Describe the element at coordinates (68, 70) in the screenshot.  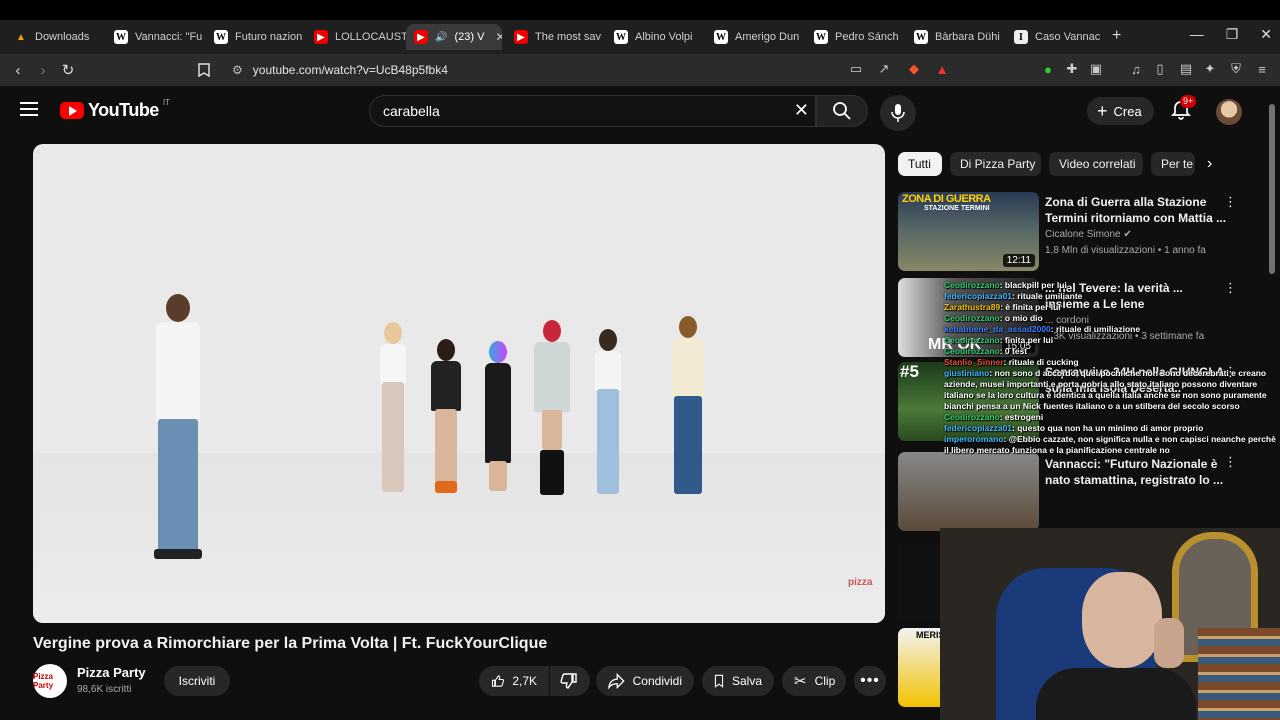
I see `reload-icon: ↻` at that location.